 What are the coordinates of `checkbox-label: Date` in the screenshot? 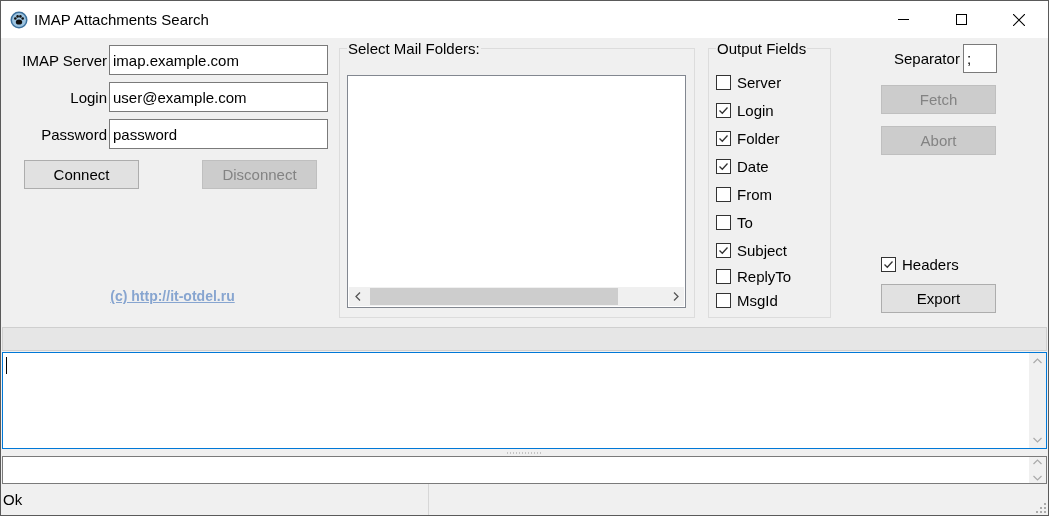 It's located at (753, 166).